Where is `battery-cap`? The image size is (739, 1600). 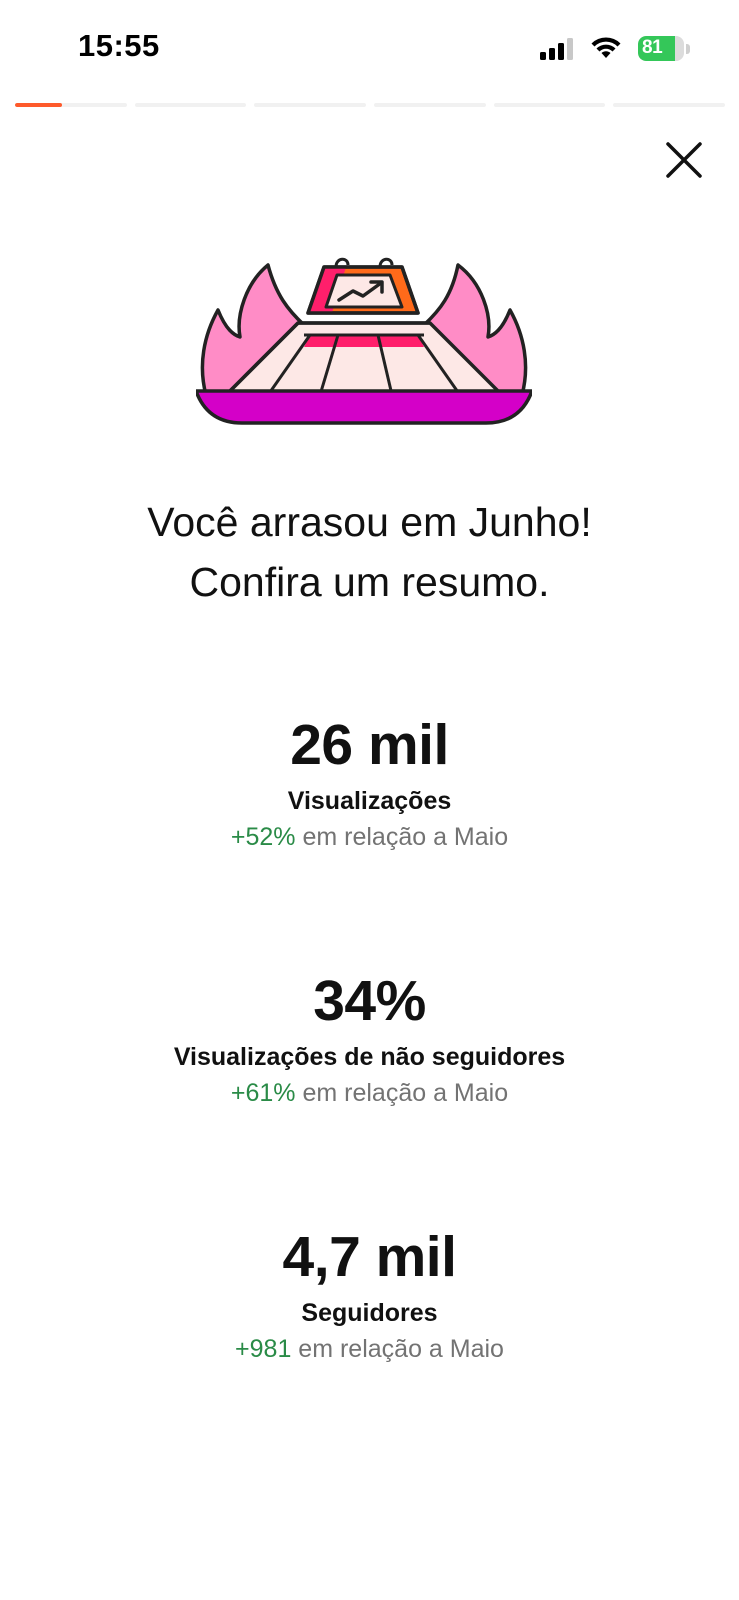 battery-cap is located at coordinates (688, 49).